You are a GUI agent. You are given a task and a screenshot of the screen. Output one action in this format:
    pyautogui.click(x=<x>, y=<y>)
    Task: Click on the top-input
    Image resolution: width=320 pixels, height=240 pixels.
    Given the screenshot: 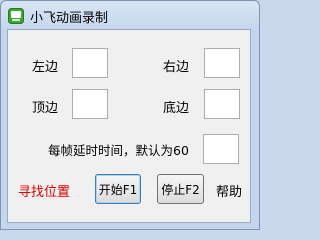 What is the action you would take?
    pyautogui.click(x=90, y=104)
    